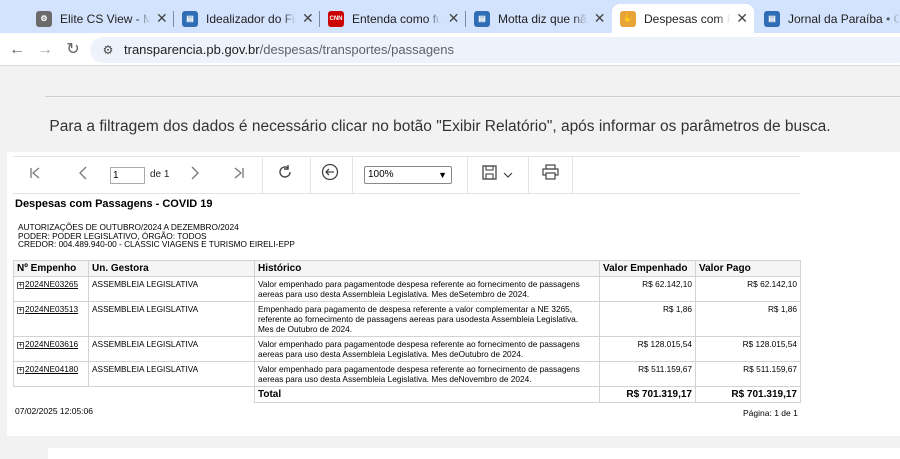 This screenshot has width=900, height=459. I want to click on column-header: Un. Gestora, so click(171, 268).